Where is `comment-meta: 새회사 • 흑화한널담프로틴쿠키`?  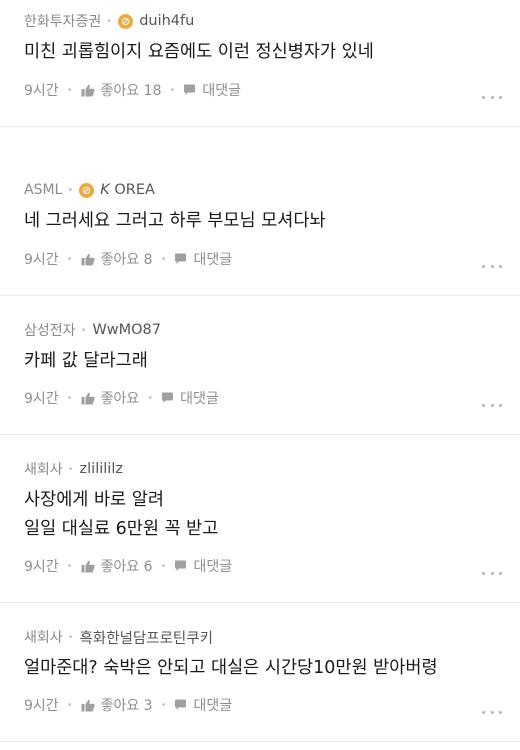
comment-meta: 새회사 • 흑화한널담프로틴쿠키 is located at coordinates (118, 637).